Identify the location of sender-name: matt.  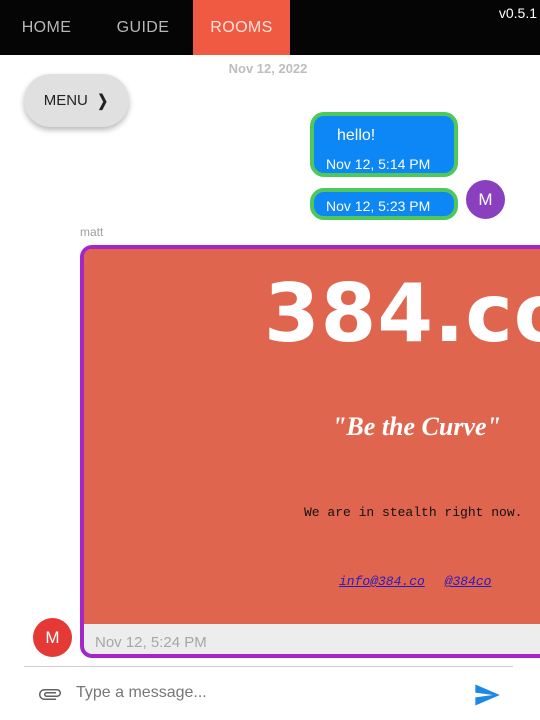
(92, 232).